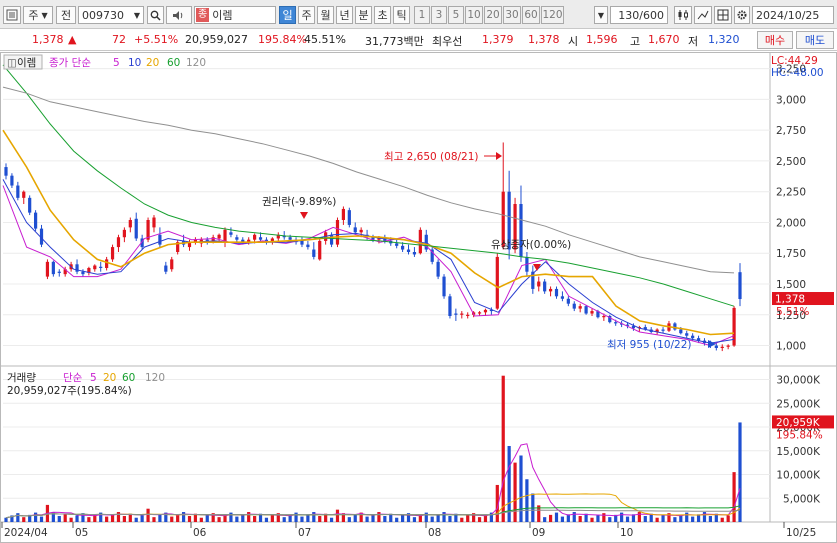 This screenshot has height=543, width=837. I want to click on date-field: 2024/10/25, so click(793, 15).